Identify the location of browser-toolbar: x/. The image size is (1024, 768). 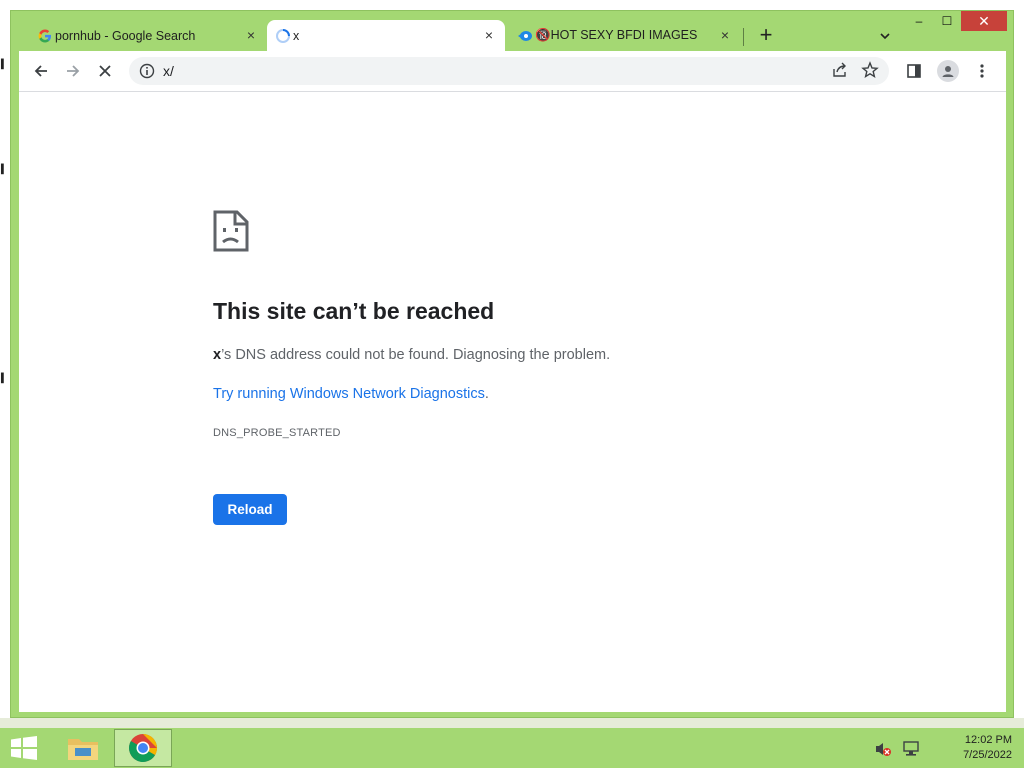
(512, 71).